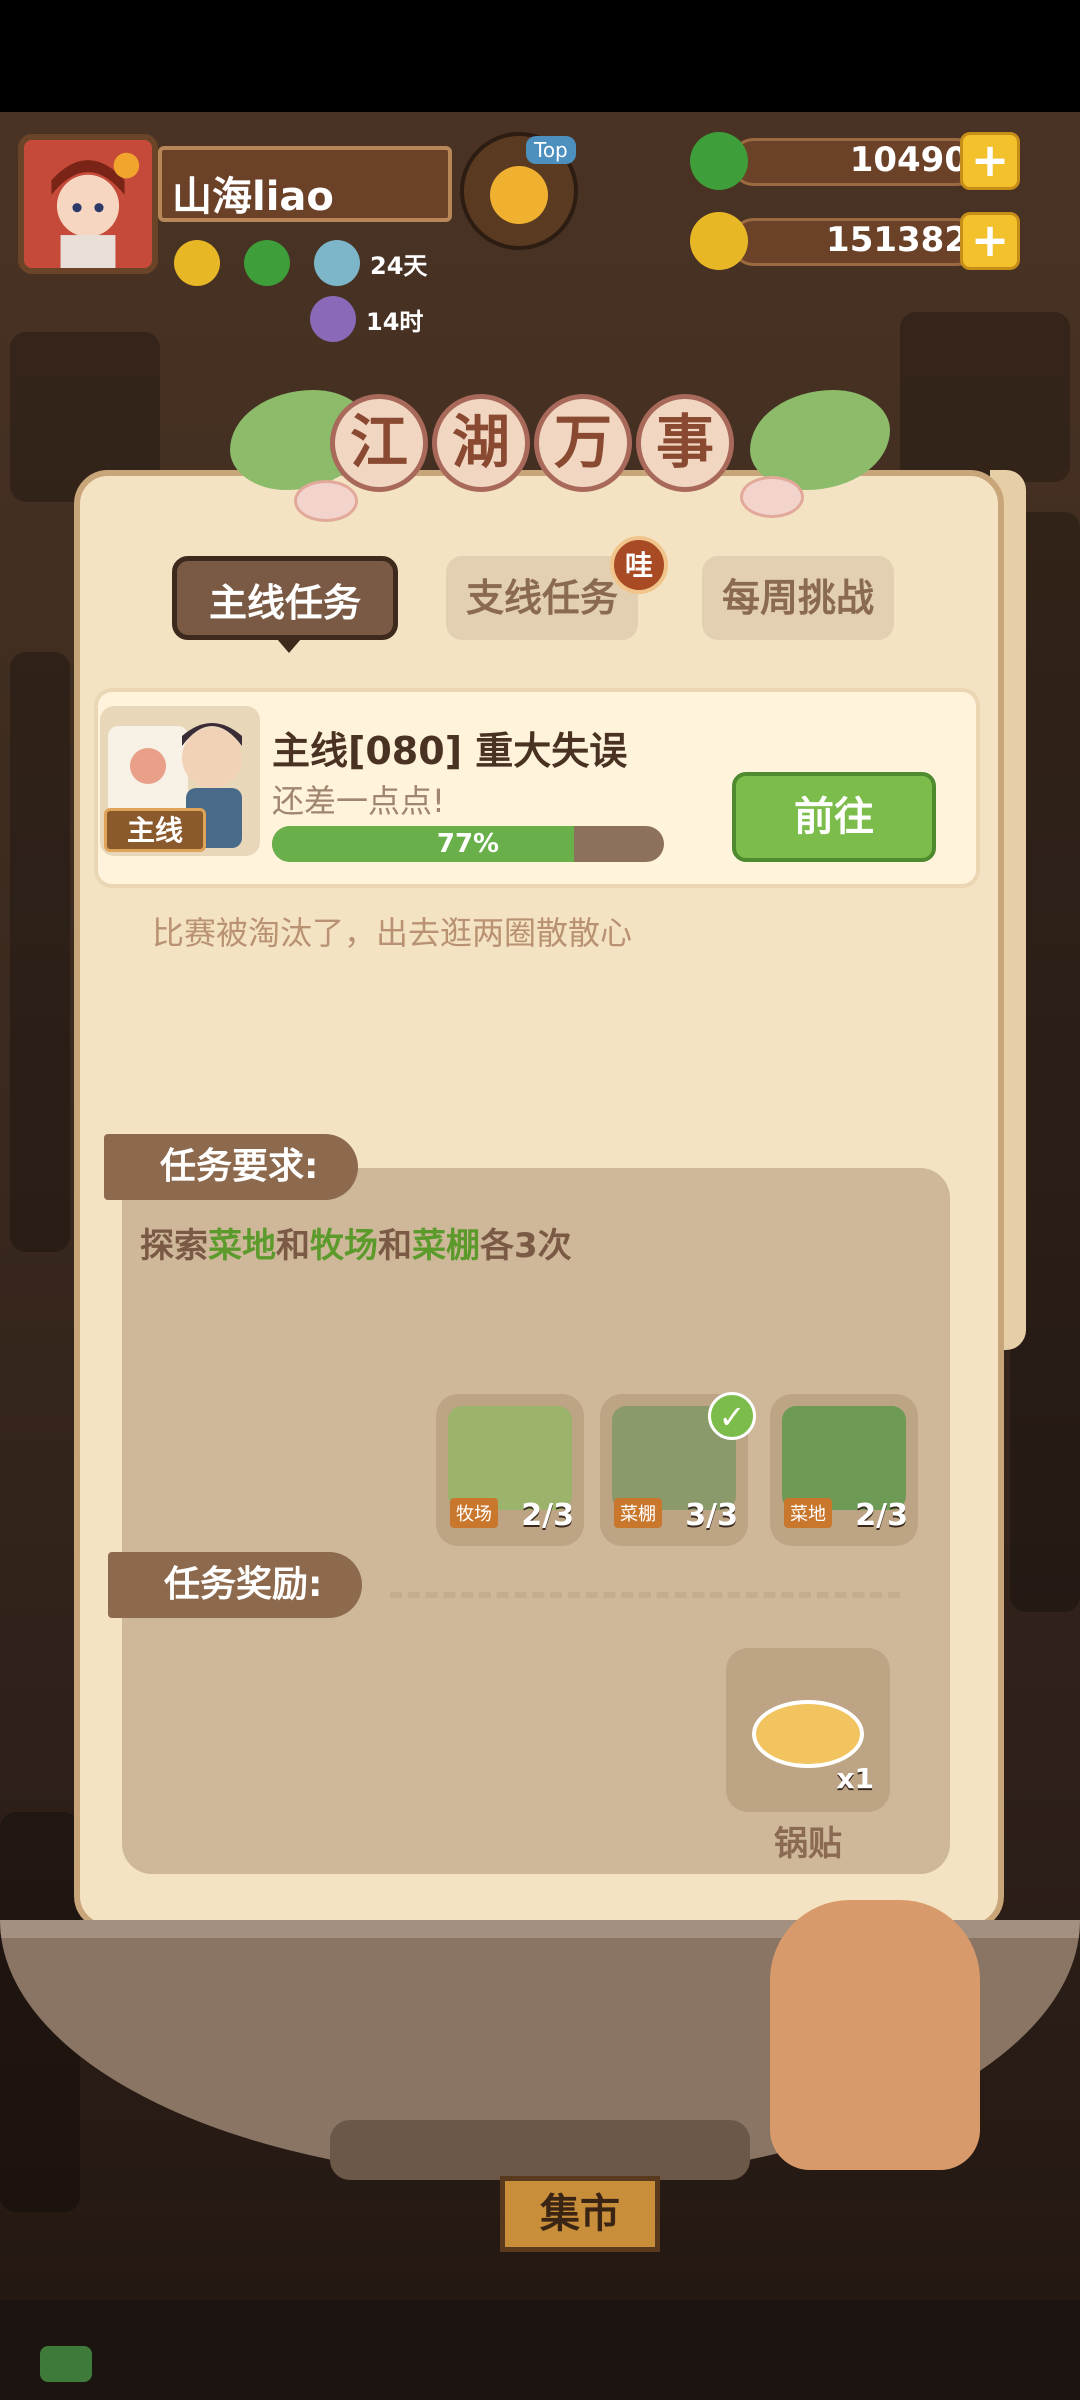  What do you see at coordinates (399, 265) in the screenshot?
I see `dish-buff-time: 24天` at bounding box center [399, 265].